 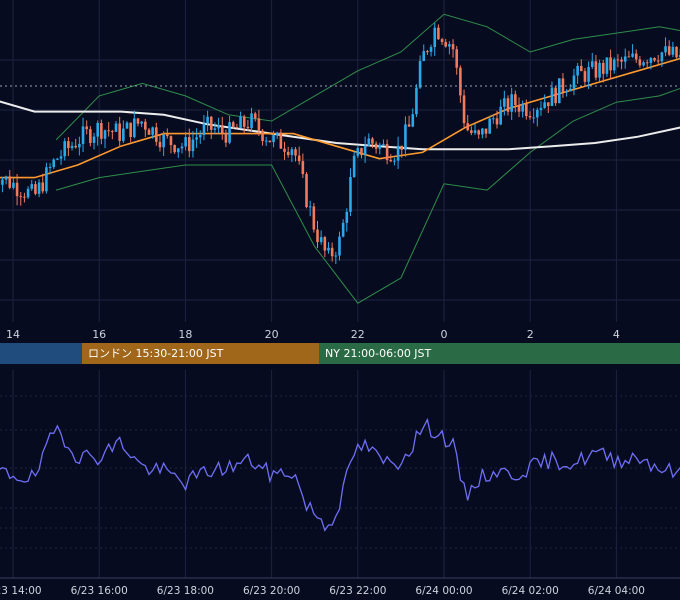 What do you see at coordinates (358, 334) in the screenshot?
I see `price-axis-tick-label-4: 22` at bounding box center [358, 334].